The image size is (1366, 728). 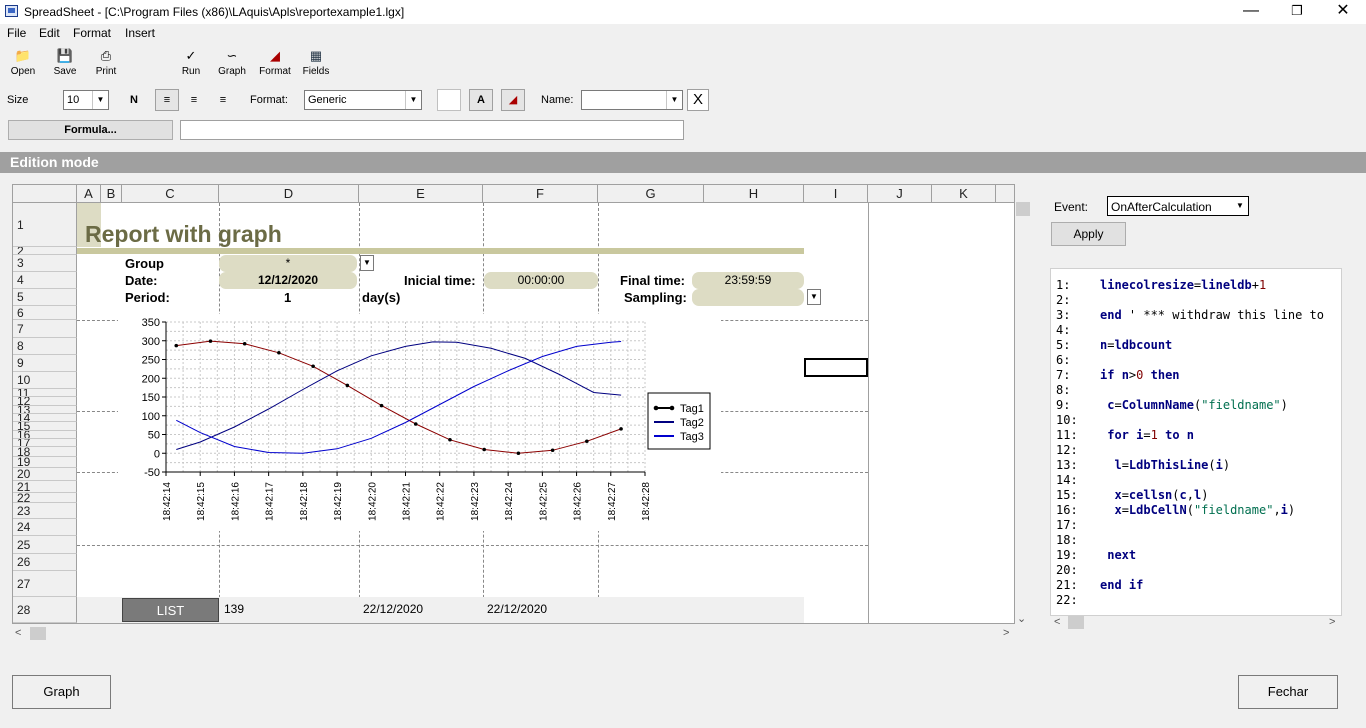 What do you see at coordinates (45, 545) in the screenshot?
I see `row-header: 25` at bounding box center [45, 545].